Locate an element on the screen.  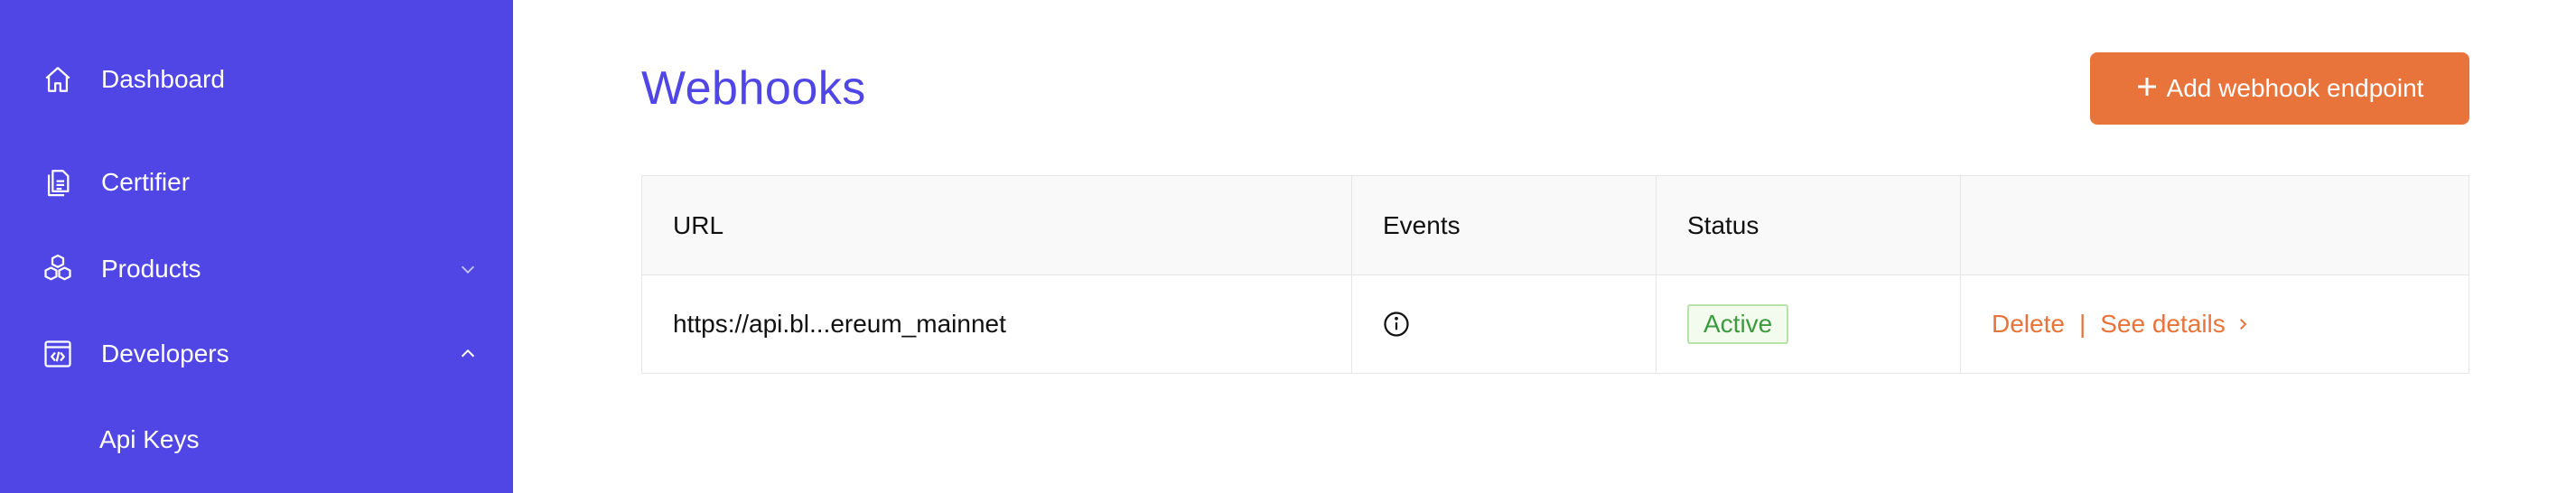
row-actions: Delete | See details is located at coordinates (2121, 324).